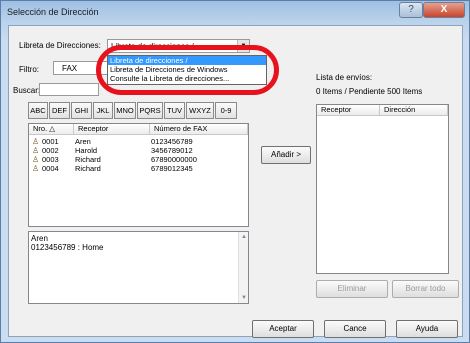  What do you see at coordinates (60, 45) in the screenshot?
I see `address-book-label: Libreta de Direcciones:` at bounding box center [60, 45].